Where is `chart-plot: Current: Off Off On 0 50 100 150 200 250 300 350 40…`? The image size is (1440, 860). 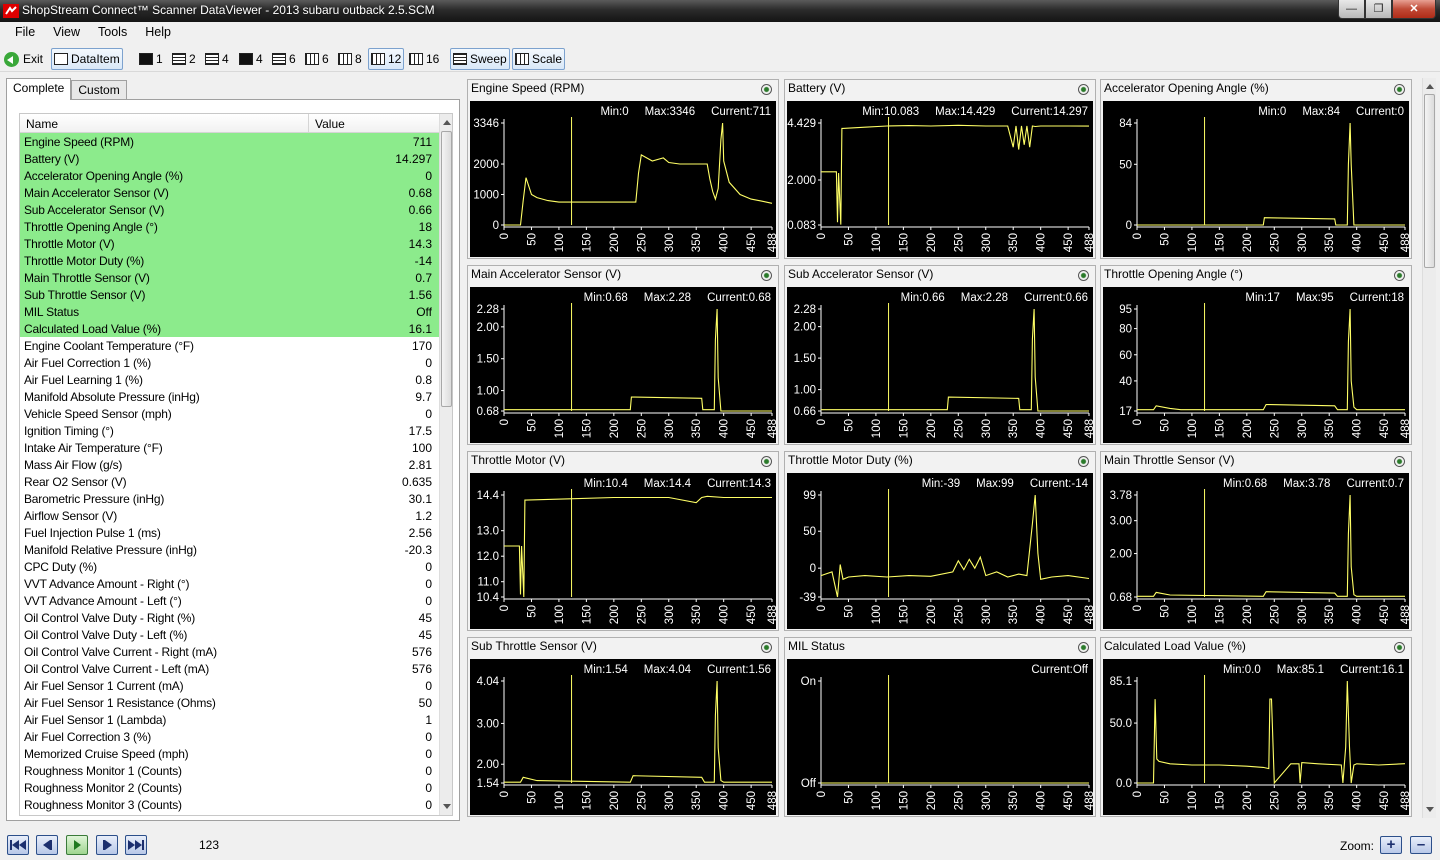 chart-plot: Current: Off Off On 0 50 100 150 200 250 300 350 40… is located at coordinates (940, 737).